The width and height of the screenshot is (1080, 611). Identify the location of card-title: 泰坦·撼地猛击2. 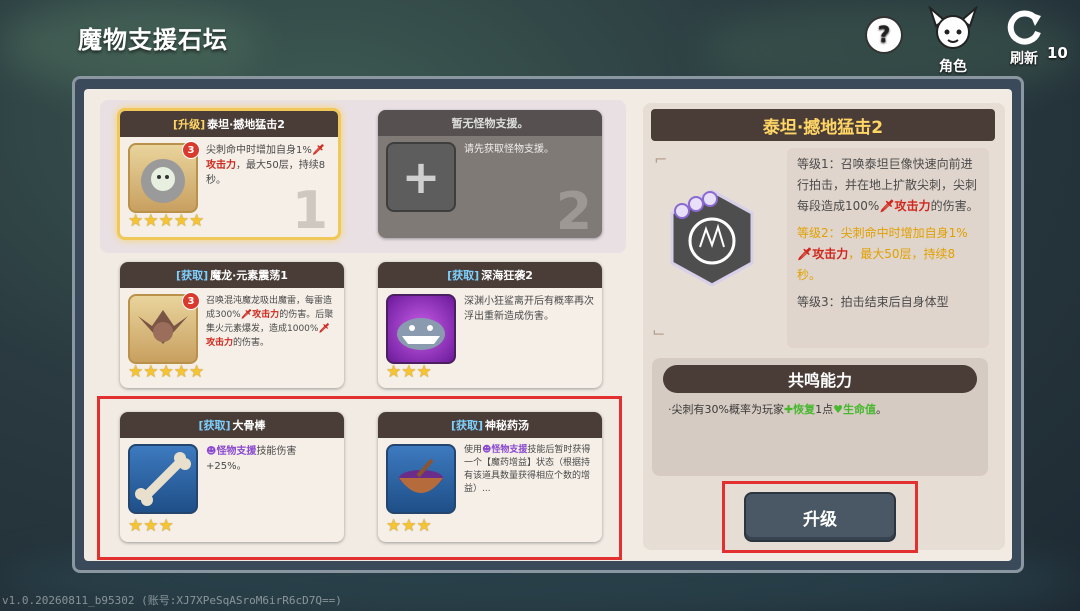
(246, 124).